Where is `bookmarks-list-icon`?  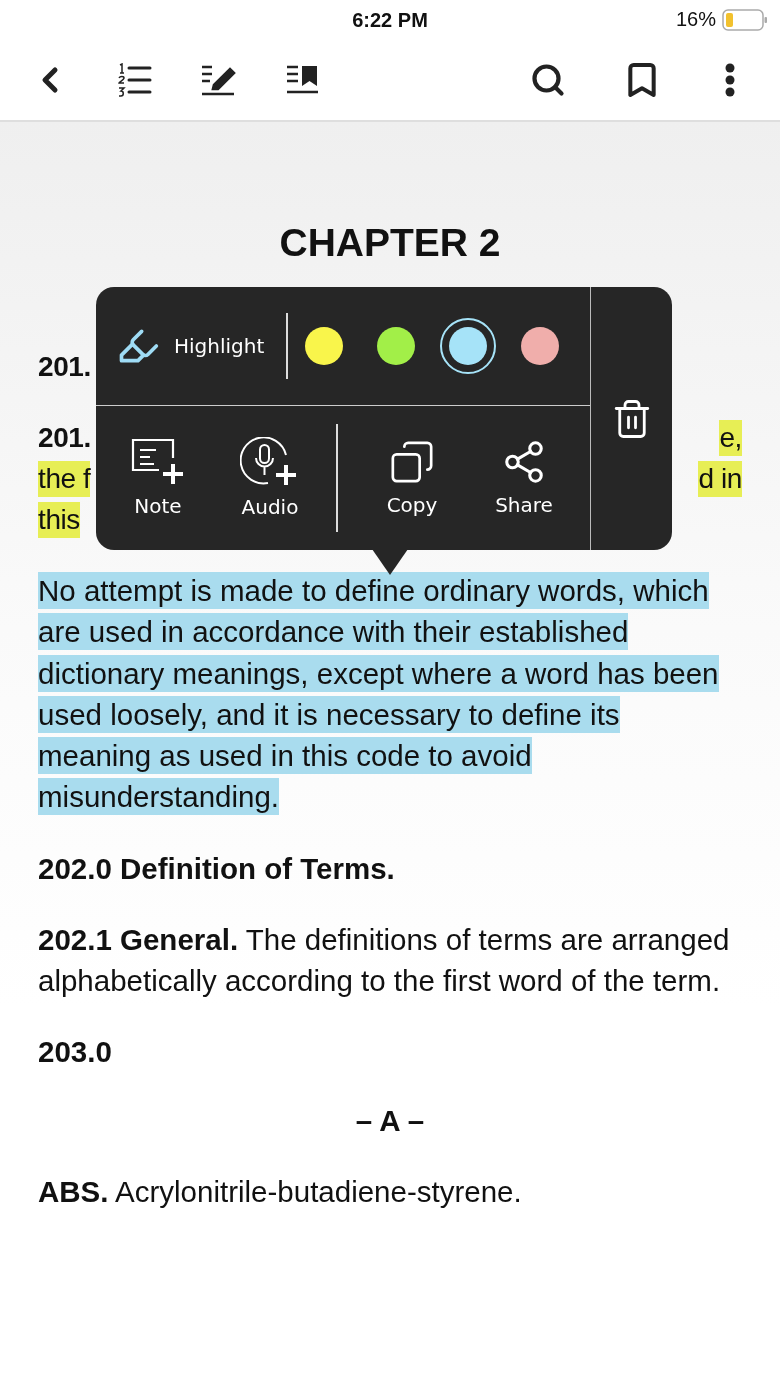 bookmarks-list-icon is located at coordinates (302, 80).